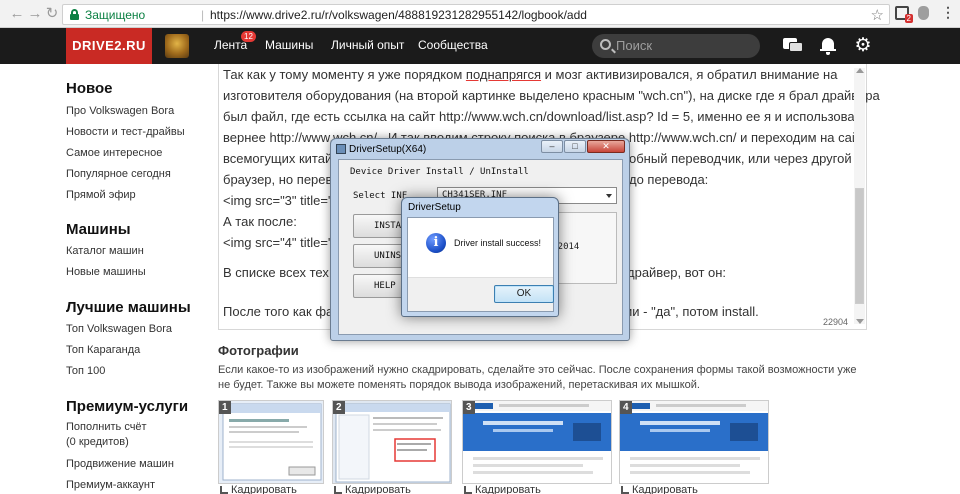 The width and height of the screenshot is (960, 494). Describe the element at coordinates (828, 46) in the screenshot. I see `notifications-bell-icon` at that location.